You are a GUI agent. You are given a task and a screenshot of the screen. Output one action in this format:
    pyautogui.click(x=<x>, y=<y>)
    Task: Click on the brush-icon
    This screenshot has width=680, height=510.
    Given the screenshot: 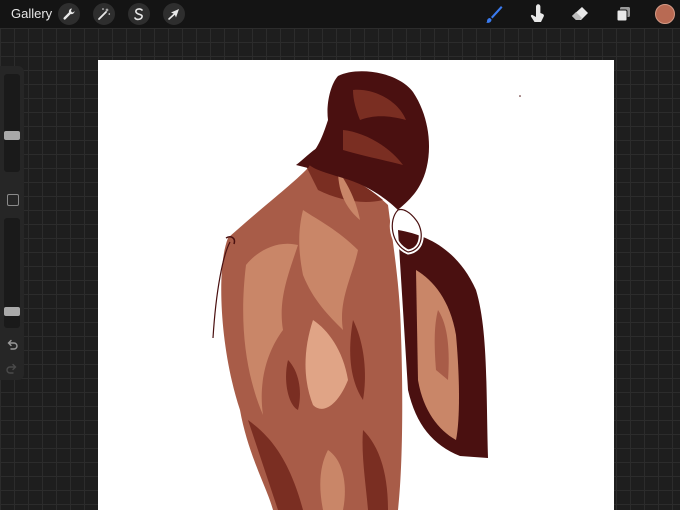 What is the action you would take?
    pyautogui.click(x=494, y=14)
    